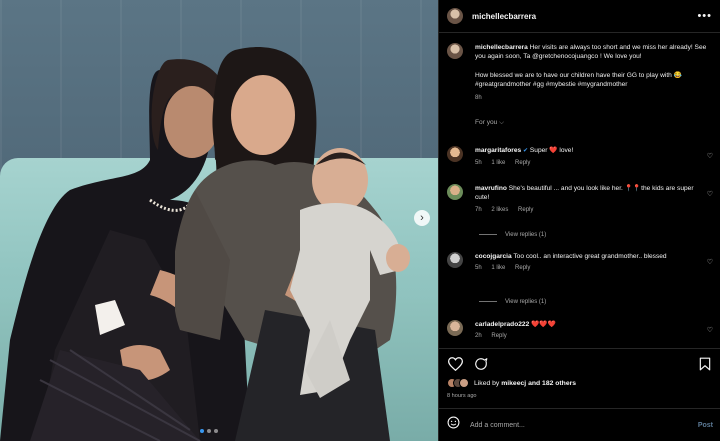 Image resolution: width=720 pixels, height=441 pixels. I want to click on post-time-ago: 8 hours ago, so click(462, 396).